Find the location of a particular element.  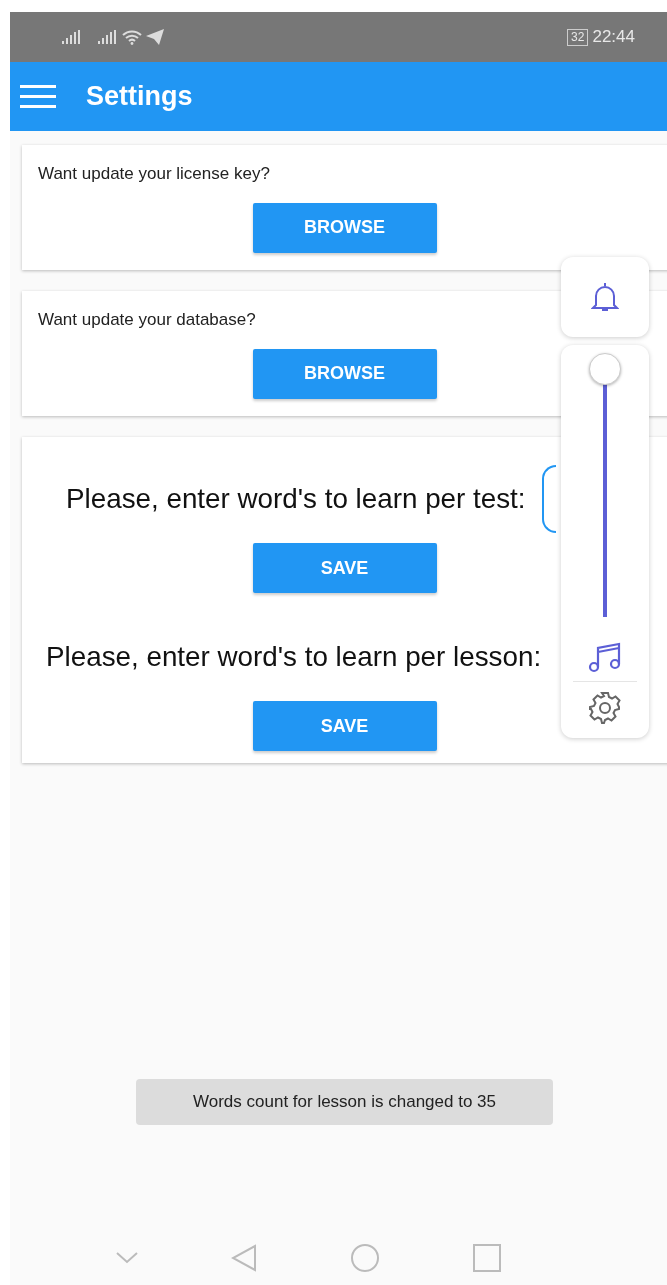

setting-prompt: Please, enter word's to learn per test: is located at coordinates (296, 499).